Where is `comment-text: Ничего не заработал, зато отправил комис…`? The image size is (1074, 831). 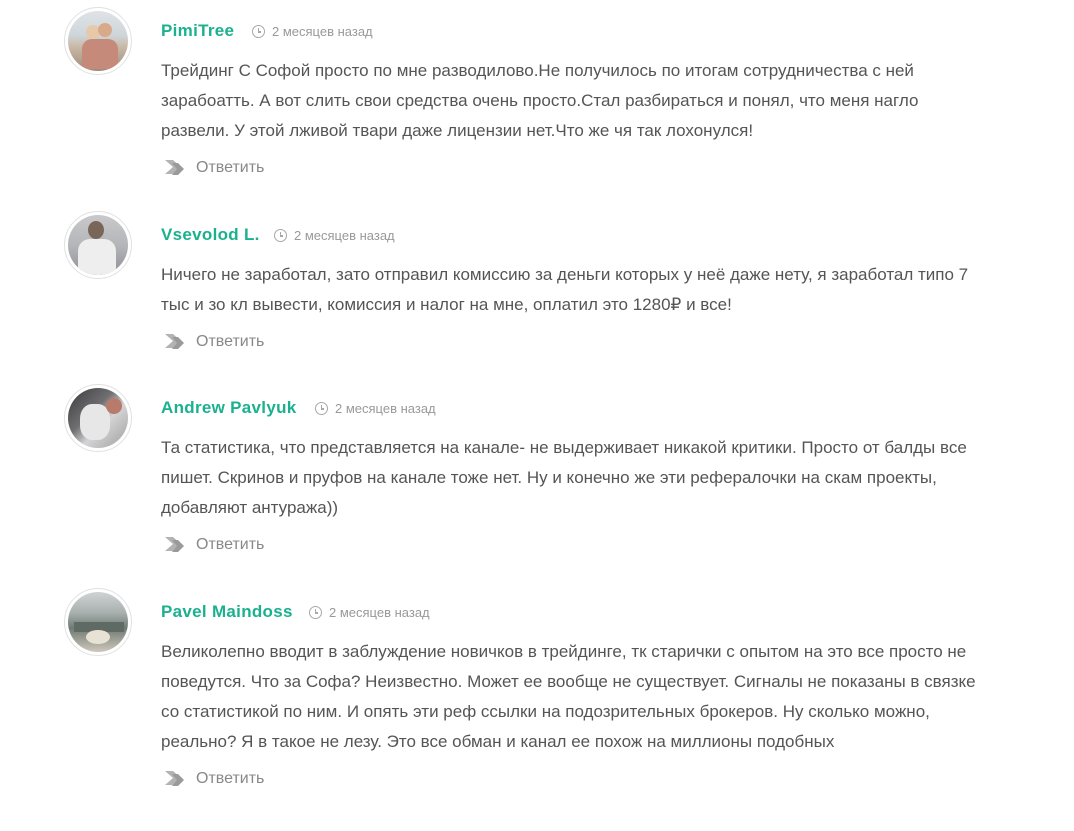 comment-text: Ничего не заработал, зато отправил комис… is located at coordinates (565, 289).